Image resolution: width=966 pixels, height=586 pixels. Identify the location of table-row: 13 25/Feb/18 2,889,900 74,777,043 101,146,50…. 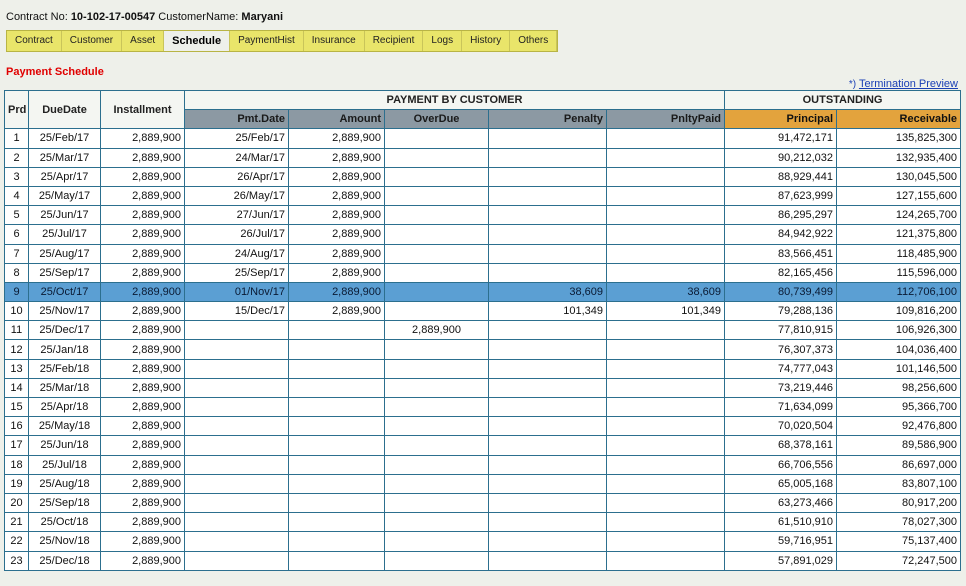
(483, 368).